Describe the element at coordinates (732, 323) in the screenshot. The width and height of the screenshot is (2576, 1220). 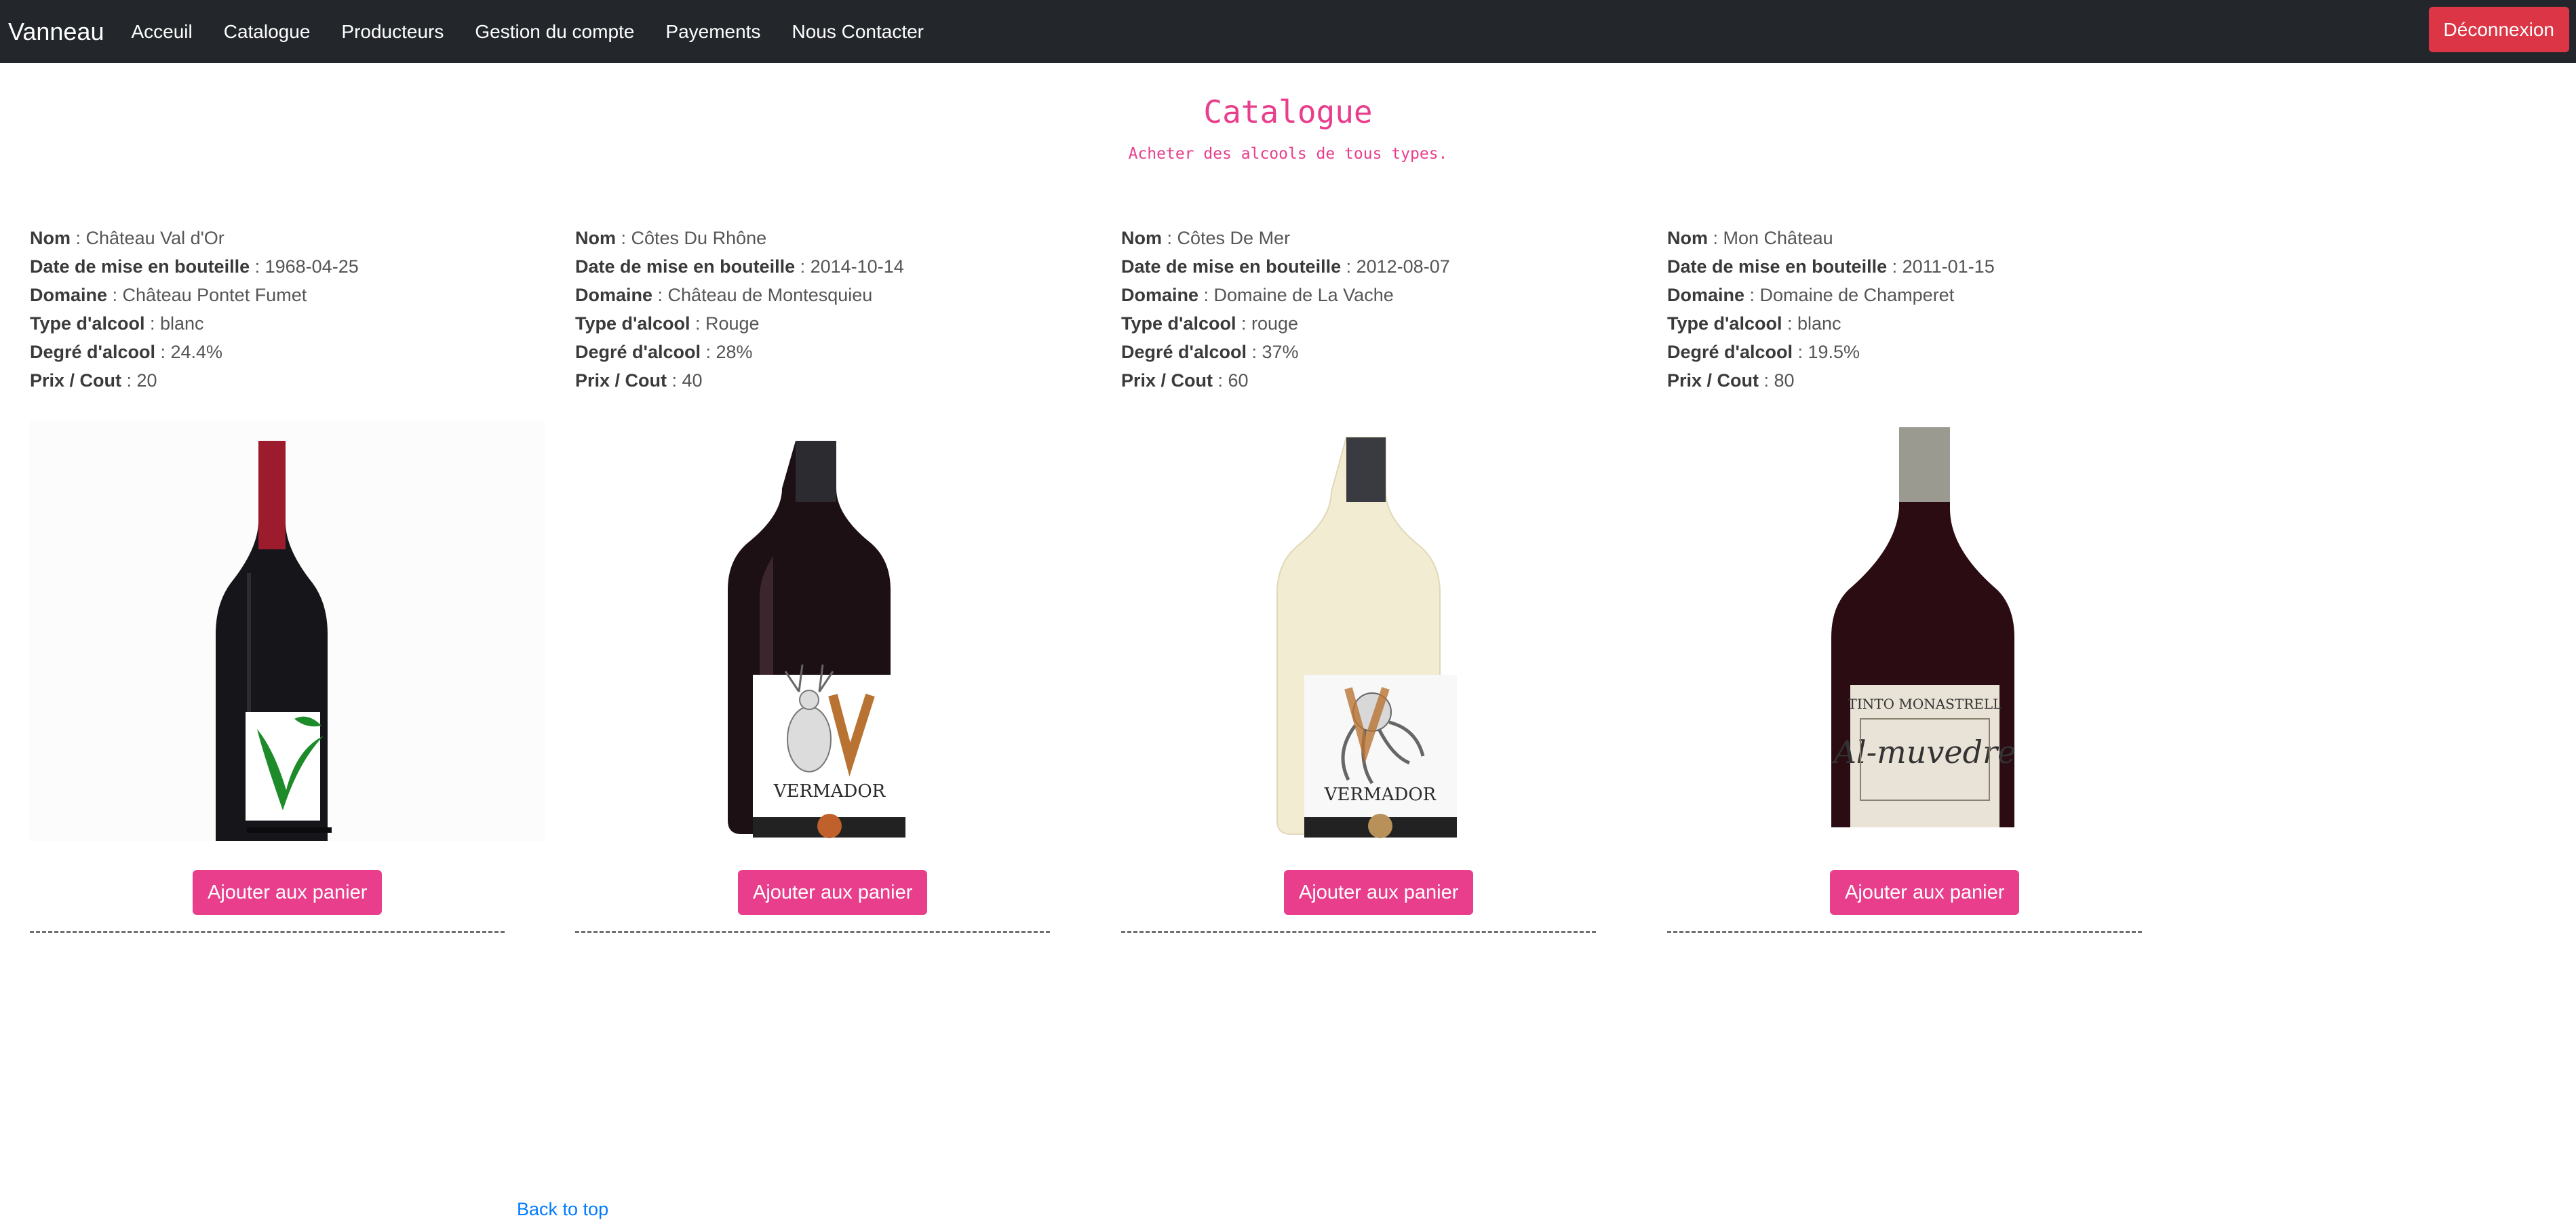
I see `product-type: Rouge` at that location.